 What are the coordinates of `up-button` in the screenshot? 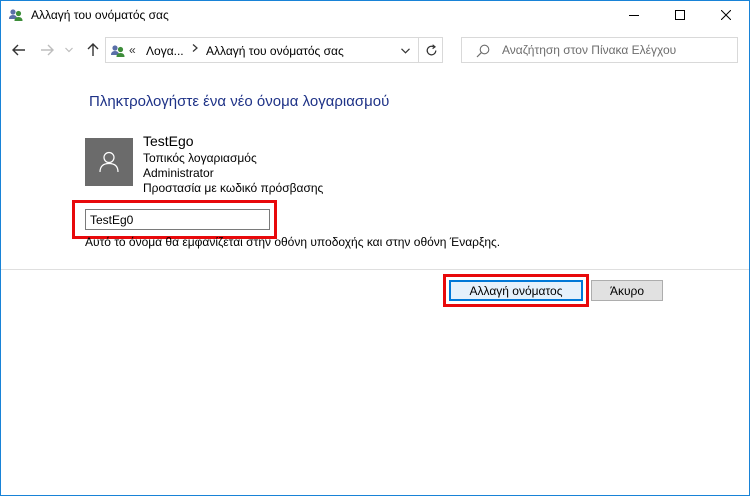 It's located at (93, 50).